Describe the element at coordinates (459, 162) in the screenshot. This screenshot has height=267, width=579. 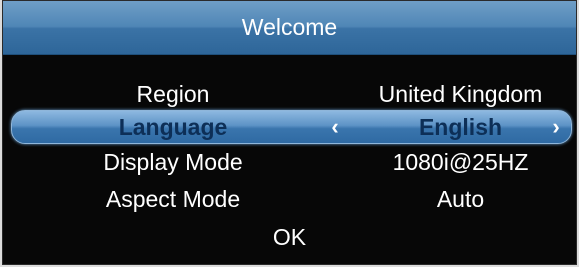
I see `display-mode-value: 1080i@25HZ` at that location.